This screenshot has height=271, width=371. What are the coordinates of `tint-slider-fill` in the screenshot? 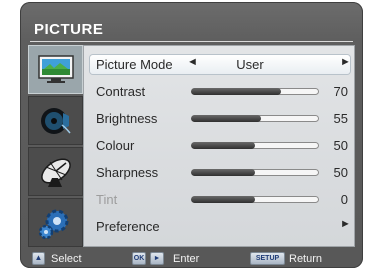 It's located at (223, 199).